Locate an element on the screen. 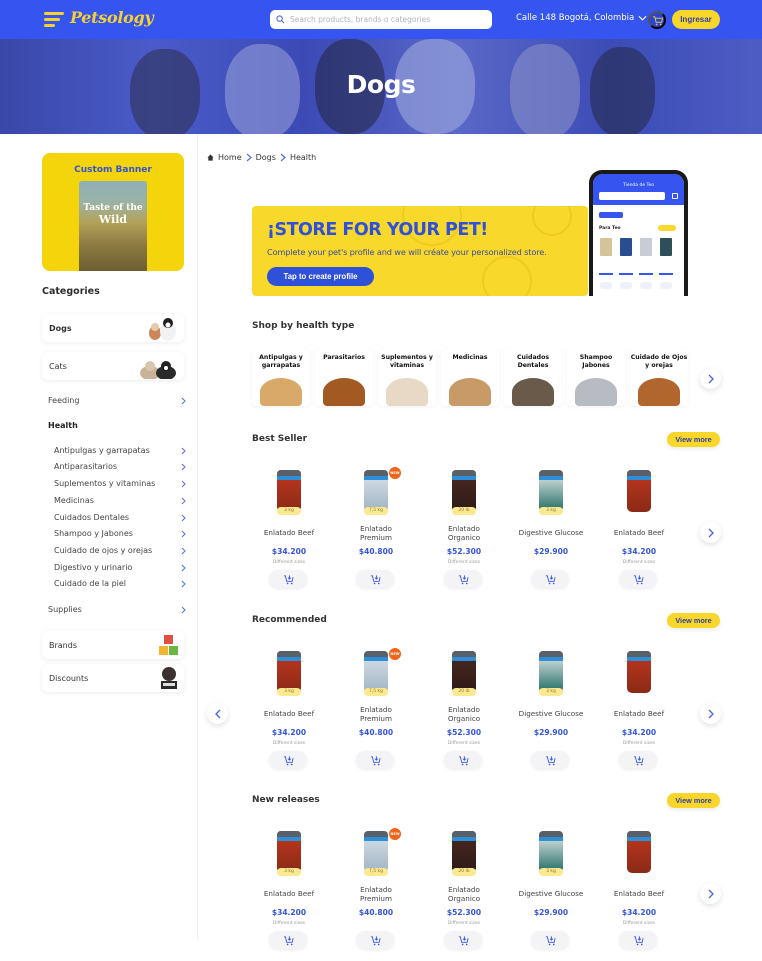  health-type-card: Antipulgas y garrapatas is located at coordinates (281, 377).